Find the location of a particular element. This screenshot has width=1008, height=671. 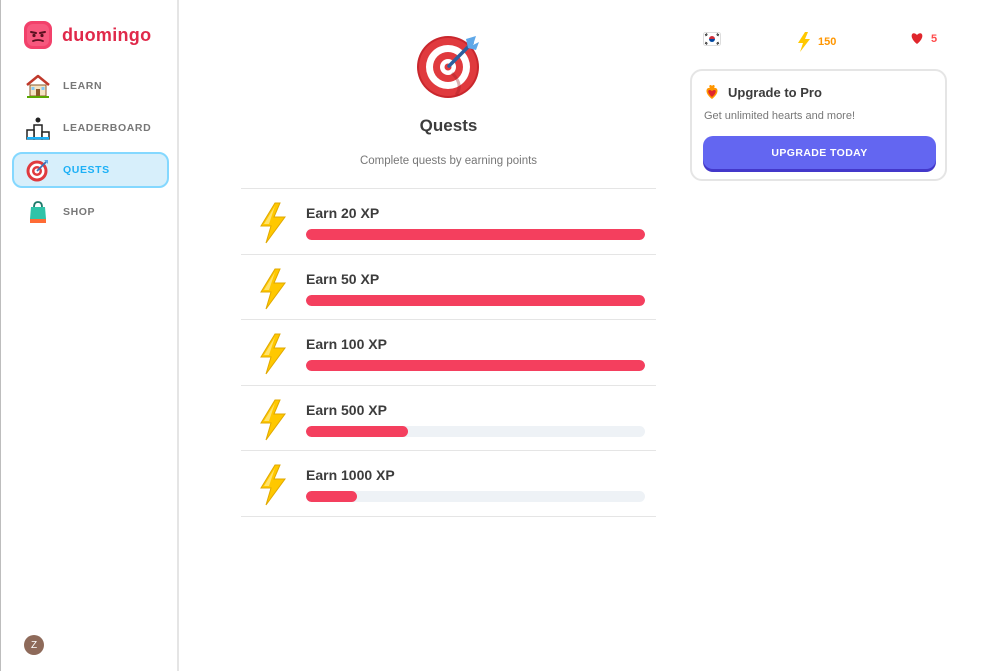

page-title: Quests is located at coordinates (448, 125).